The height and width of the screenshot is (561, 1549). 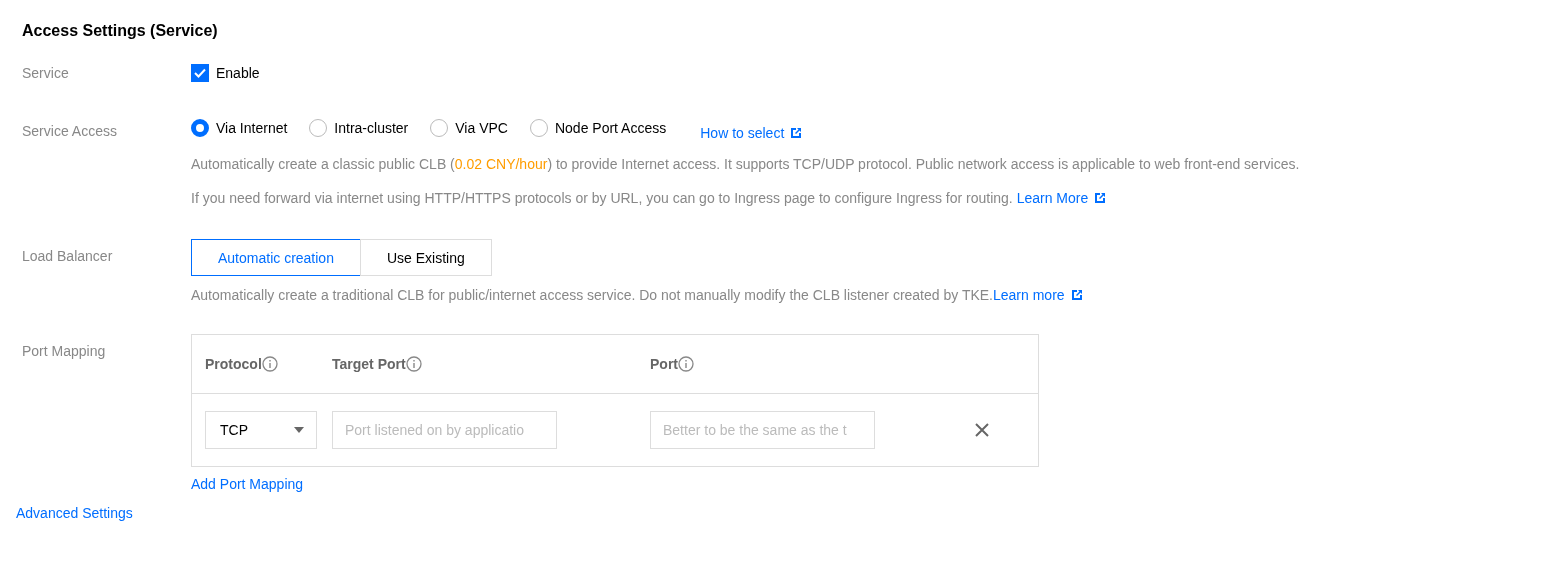 I want to click on field-label: Service Access, so click(x=69, y=131).